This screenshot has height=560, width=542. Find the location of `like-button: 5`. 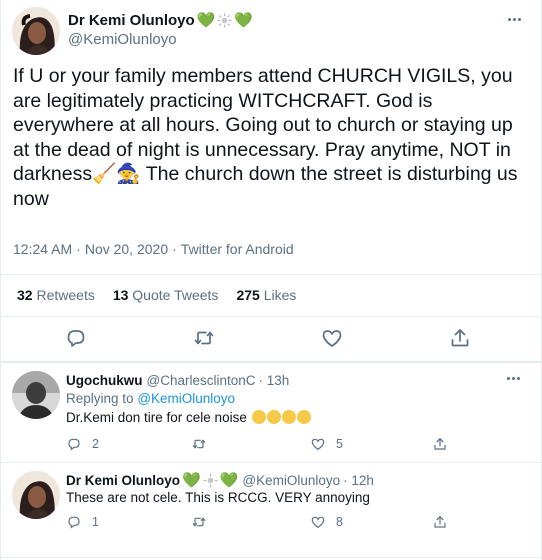

like-button: 5 is located at coordinates (326, 444).